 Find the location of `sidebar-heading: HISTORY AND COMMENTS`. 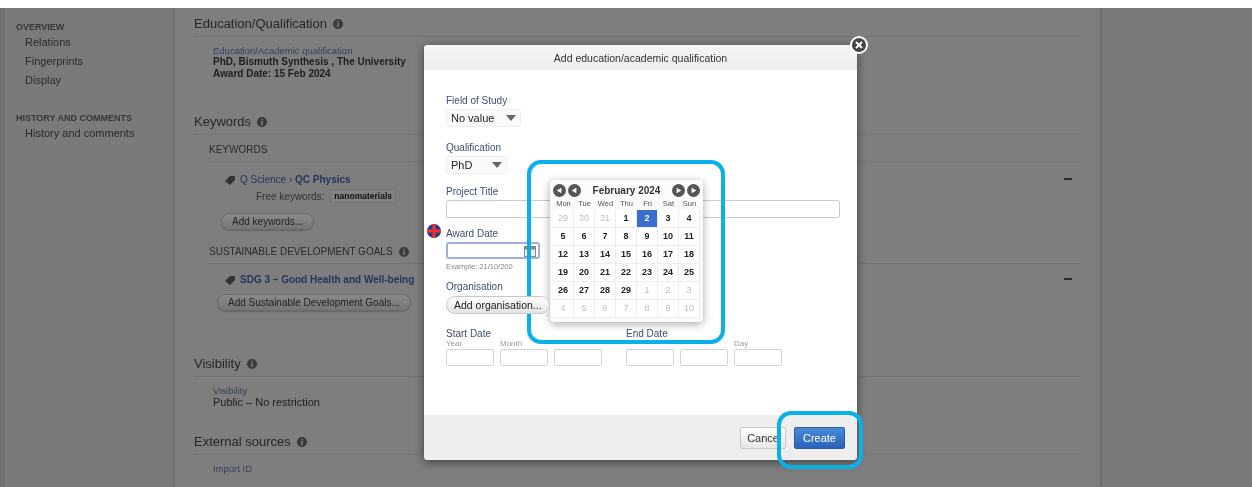

sidebar-heading: HISTORY AND COMMENTS is located at coordinates (74, 118).